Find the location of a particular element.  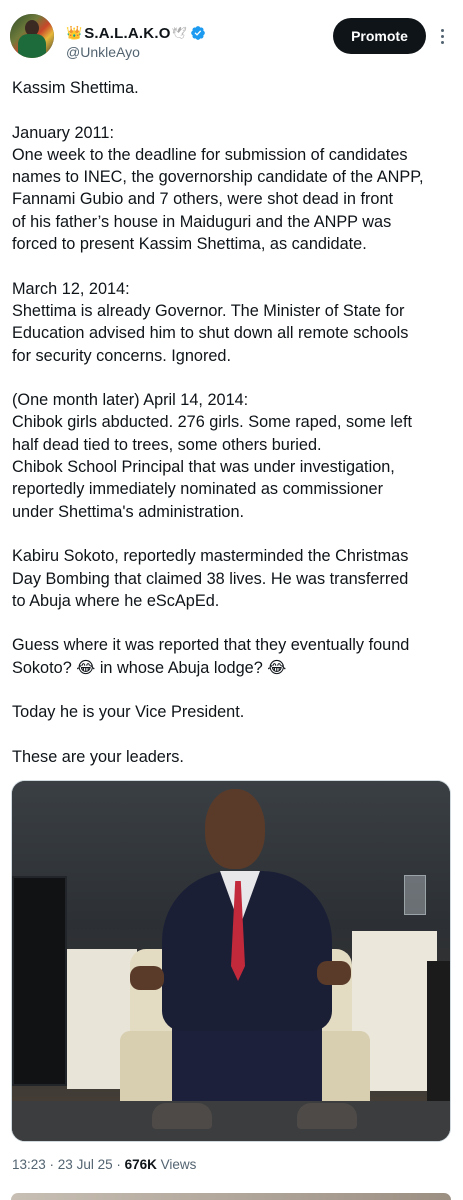

photo-person-hand-right is located at coordinates (334, 973).